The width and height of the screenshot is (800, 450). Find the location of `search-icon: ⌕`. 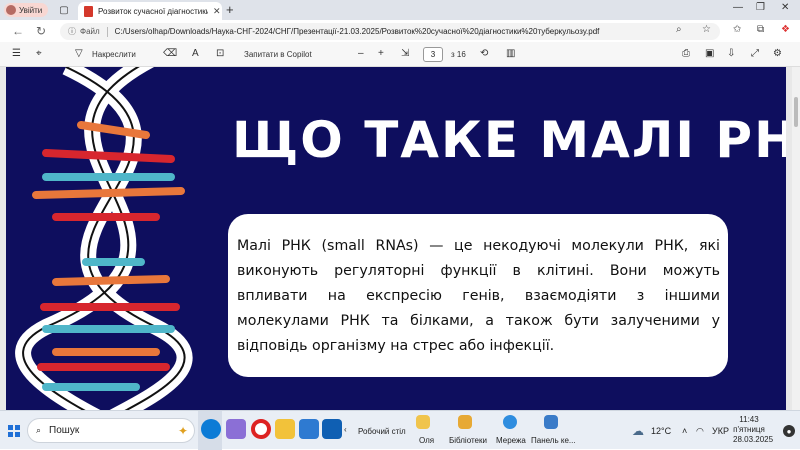

search-icon: ⌕ is located at coordinates (39, 430).